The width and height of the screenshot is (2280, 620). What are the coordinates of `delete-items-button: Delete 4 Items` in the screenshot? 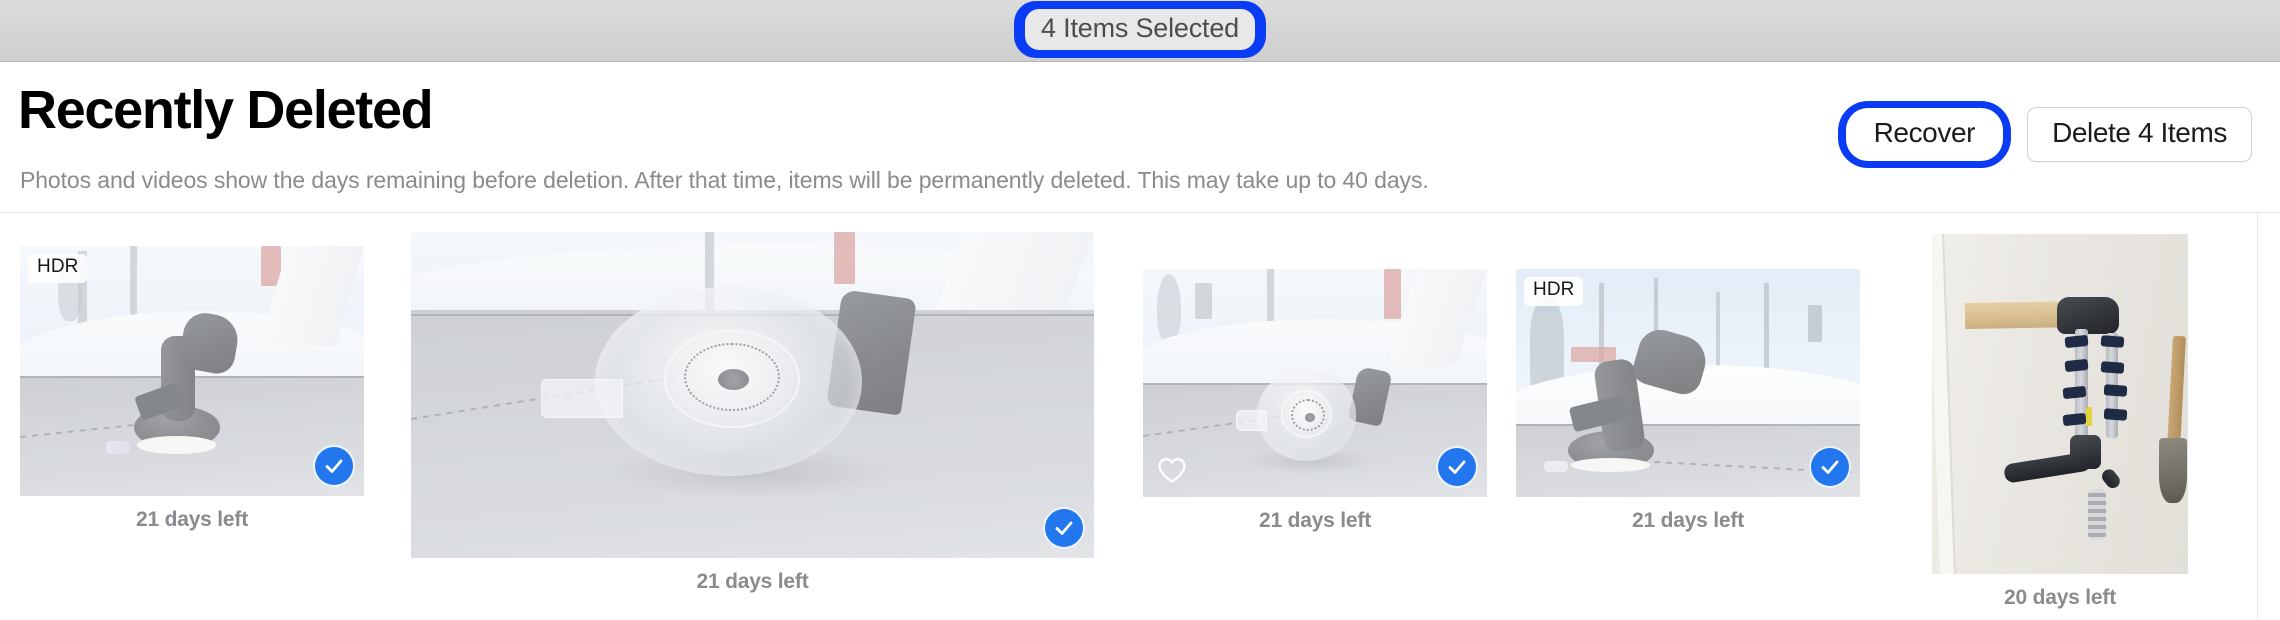 It's located at (2139, 134).